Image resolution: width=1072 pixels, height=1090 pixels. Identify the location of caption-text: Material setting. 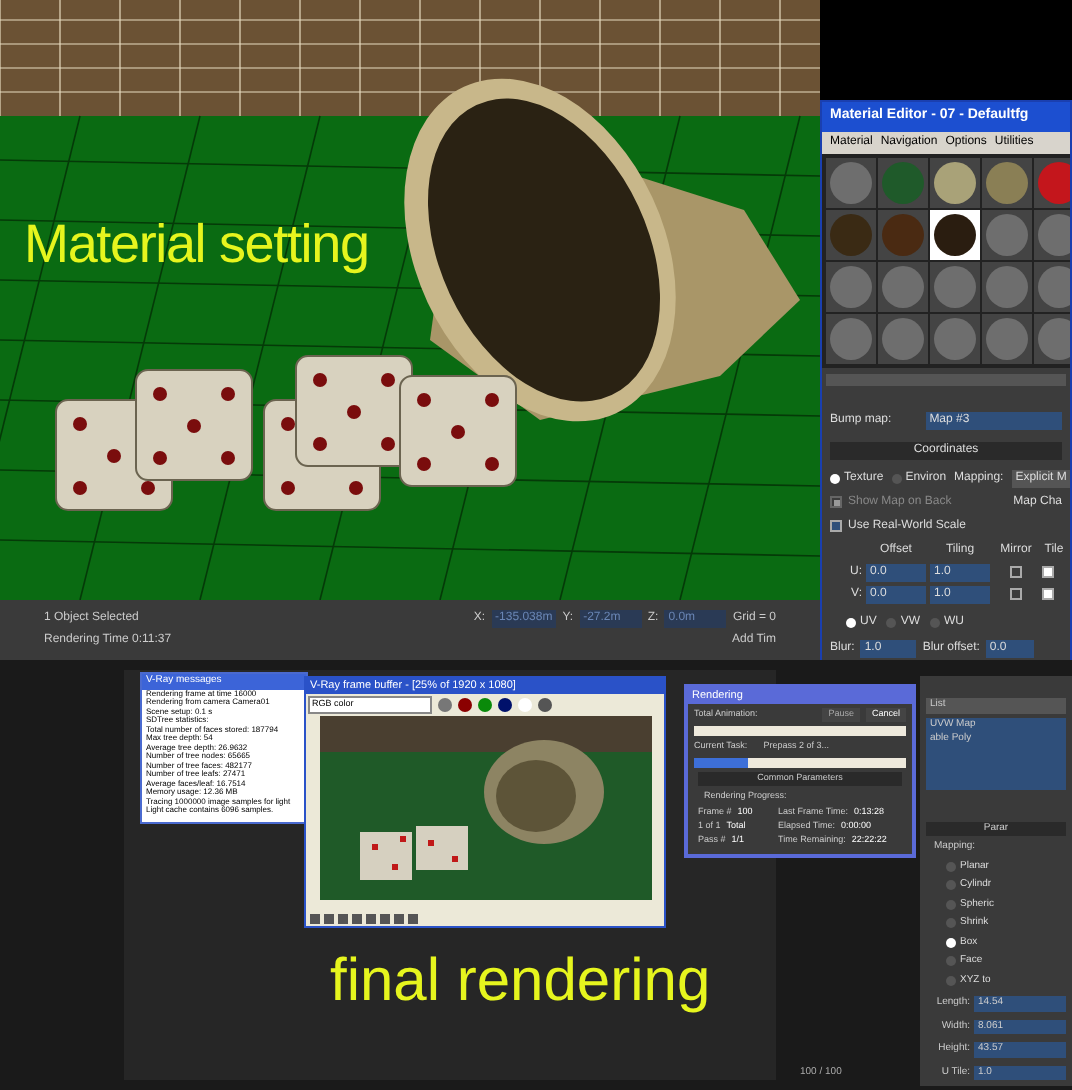
(196, 245).